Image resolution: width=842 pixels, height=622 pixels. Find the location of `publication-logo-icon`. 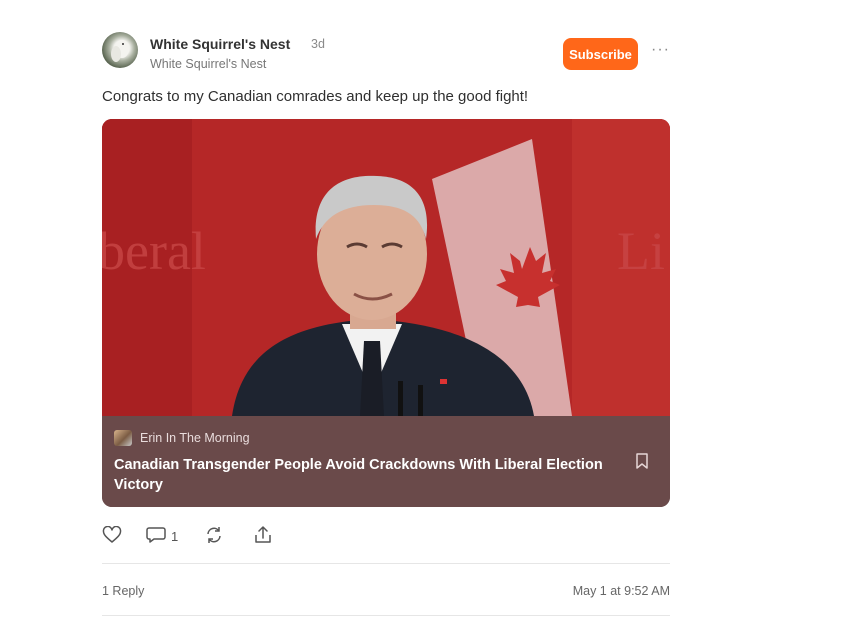

publication-logo-icon is located at coordinates (123, 438).